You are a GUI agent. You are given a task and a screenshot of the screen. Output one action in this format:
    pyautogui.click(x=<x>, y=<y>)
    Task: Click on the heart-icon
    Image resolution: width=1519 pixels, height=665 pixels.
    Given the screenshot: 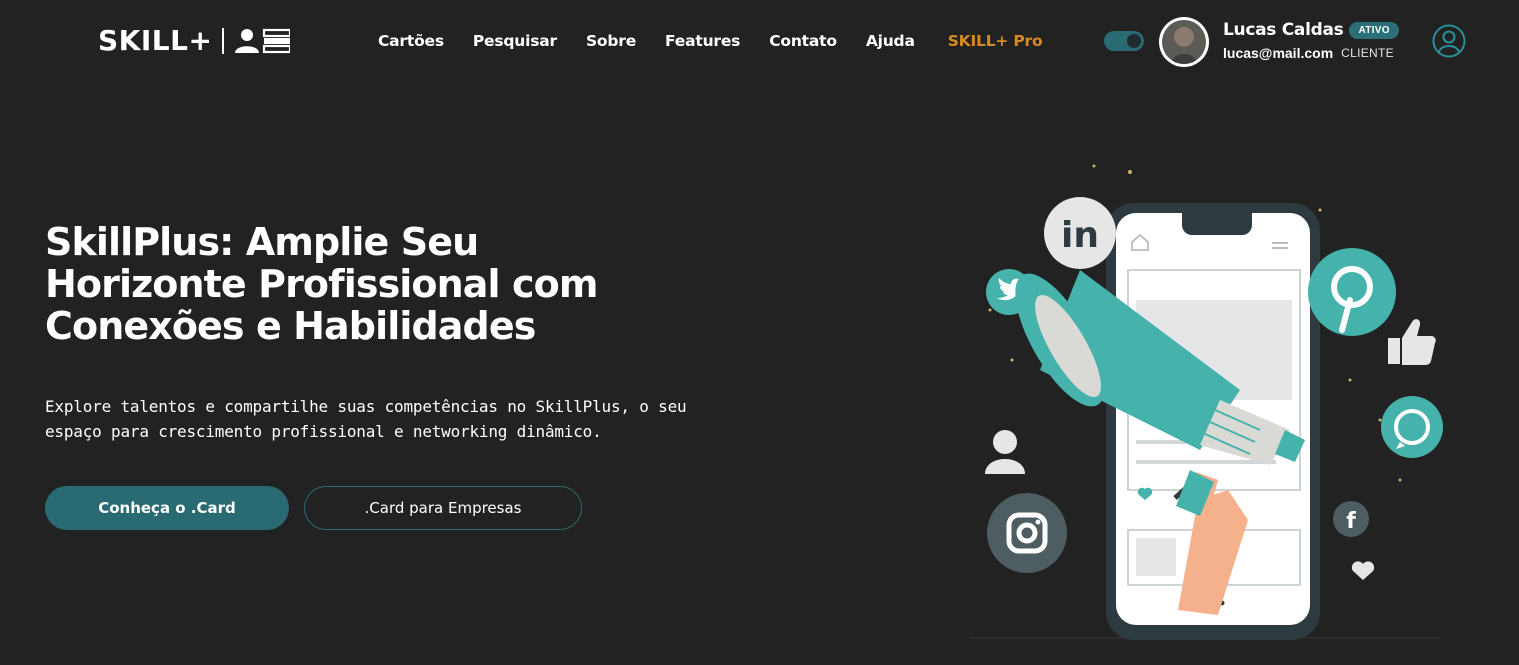 What is the action you would take?
    pyautogui.click(x=1363, y=570)
    